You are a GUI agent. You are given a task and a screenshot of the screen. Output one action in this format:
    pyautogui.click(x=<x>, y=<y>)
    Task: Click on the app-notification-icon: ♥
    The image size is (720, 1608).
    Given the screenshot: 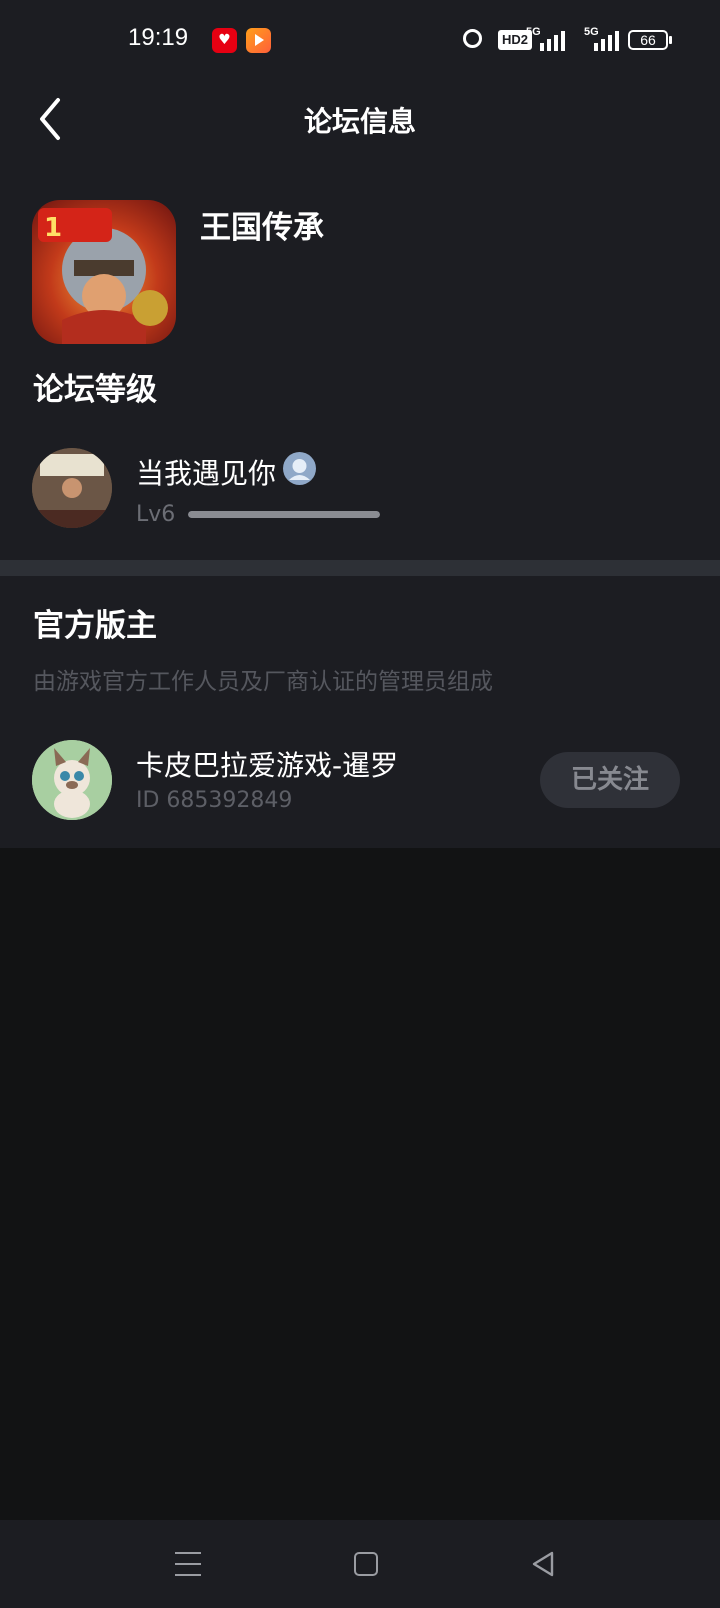 What is the action you would take?
    pyautogui.click(x=224, y=40)
    